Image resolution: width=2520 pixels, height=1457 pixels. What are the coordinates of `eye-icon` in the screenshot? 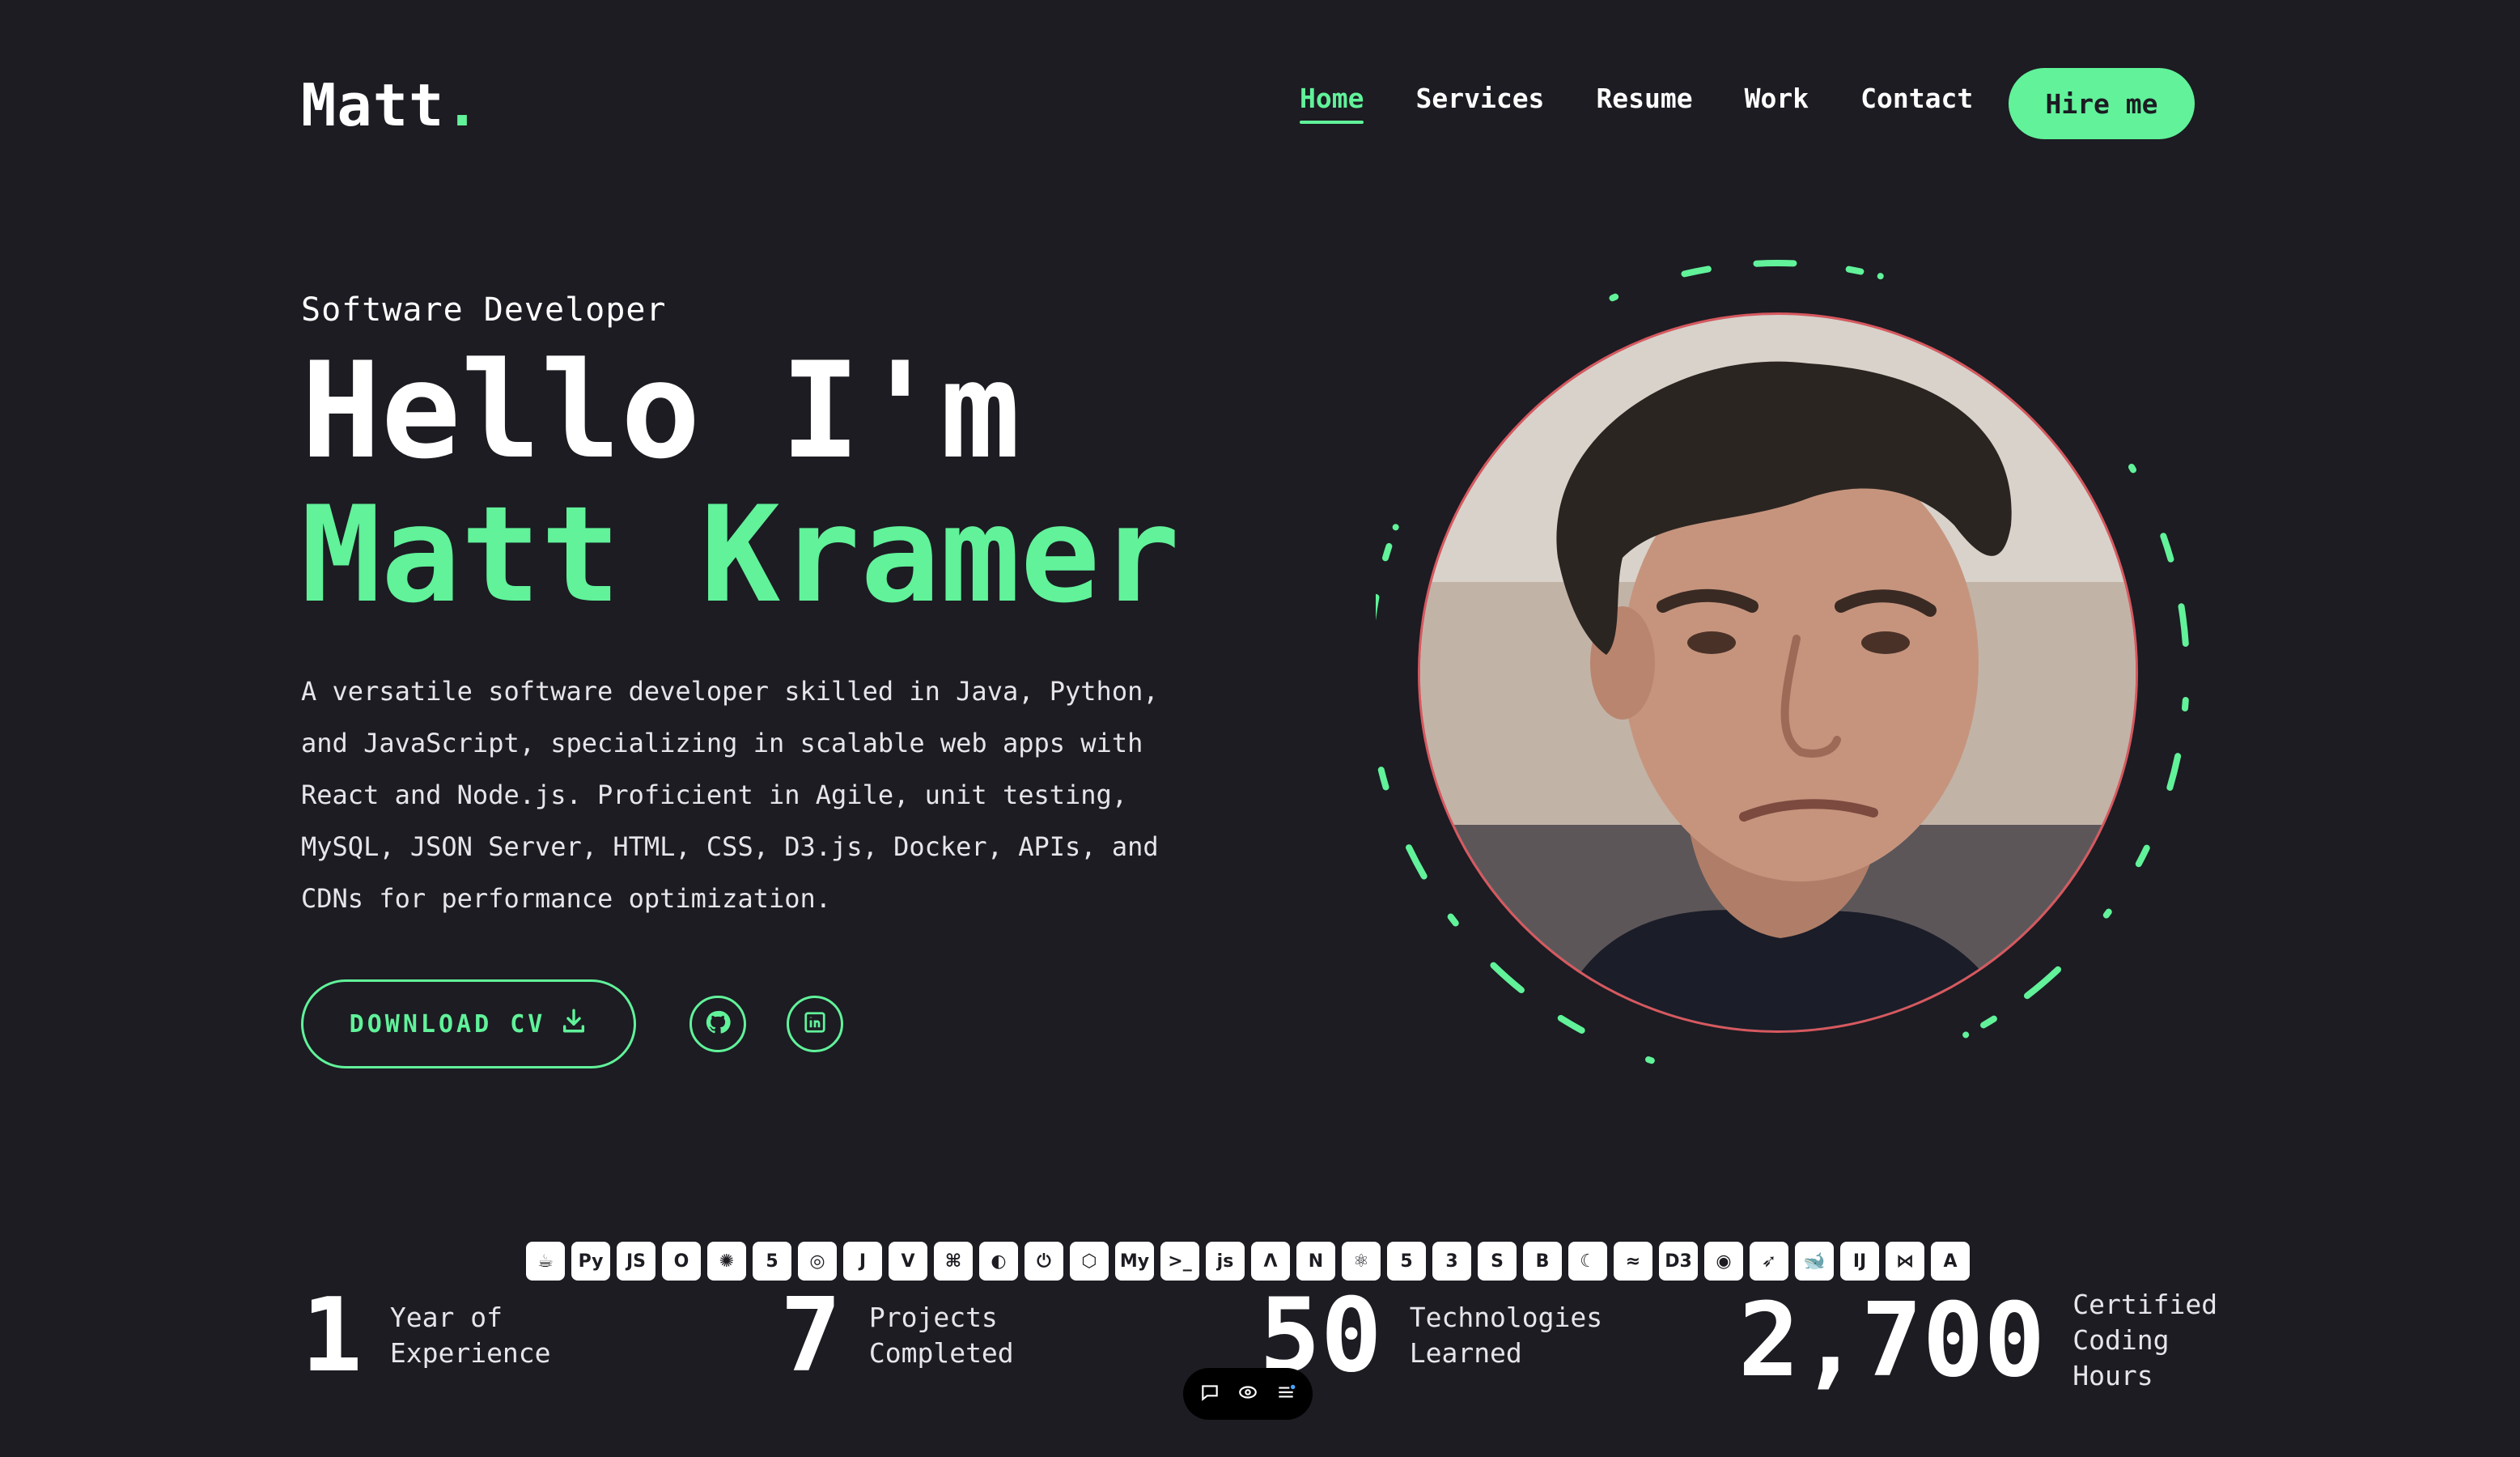 It's located at (1248, 1394).